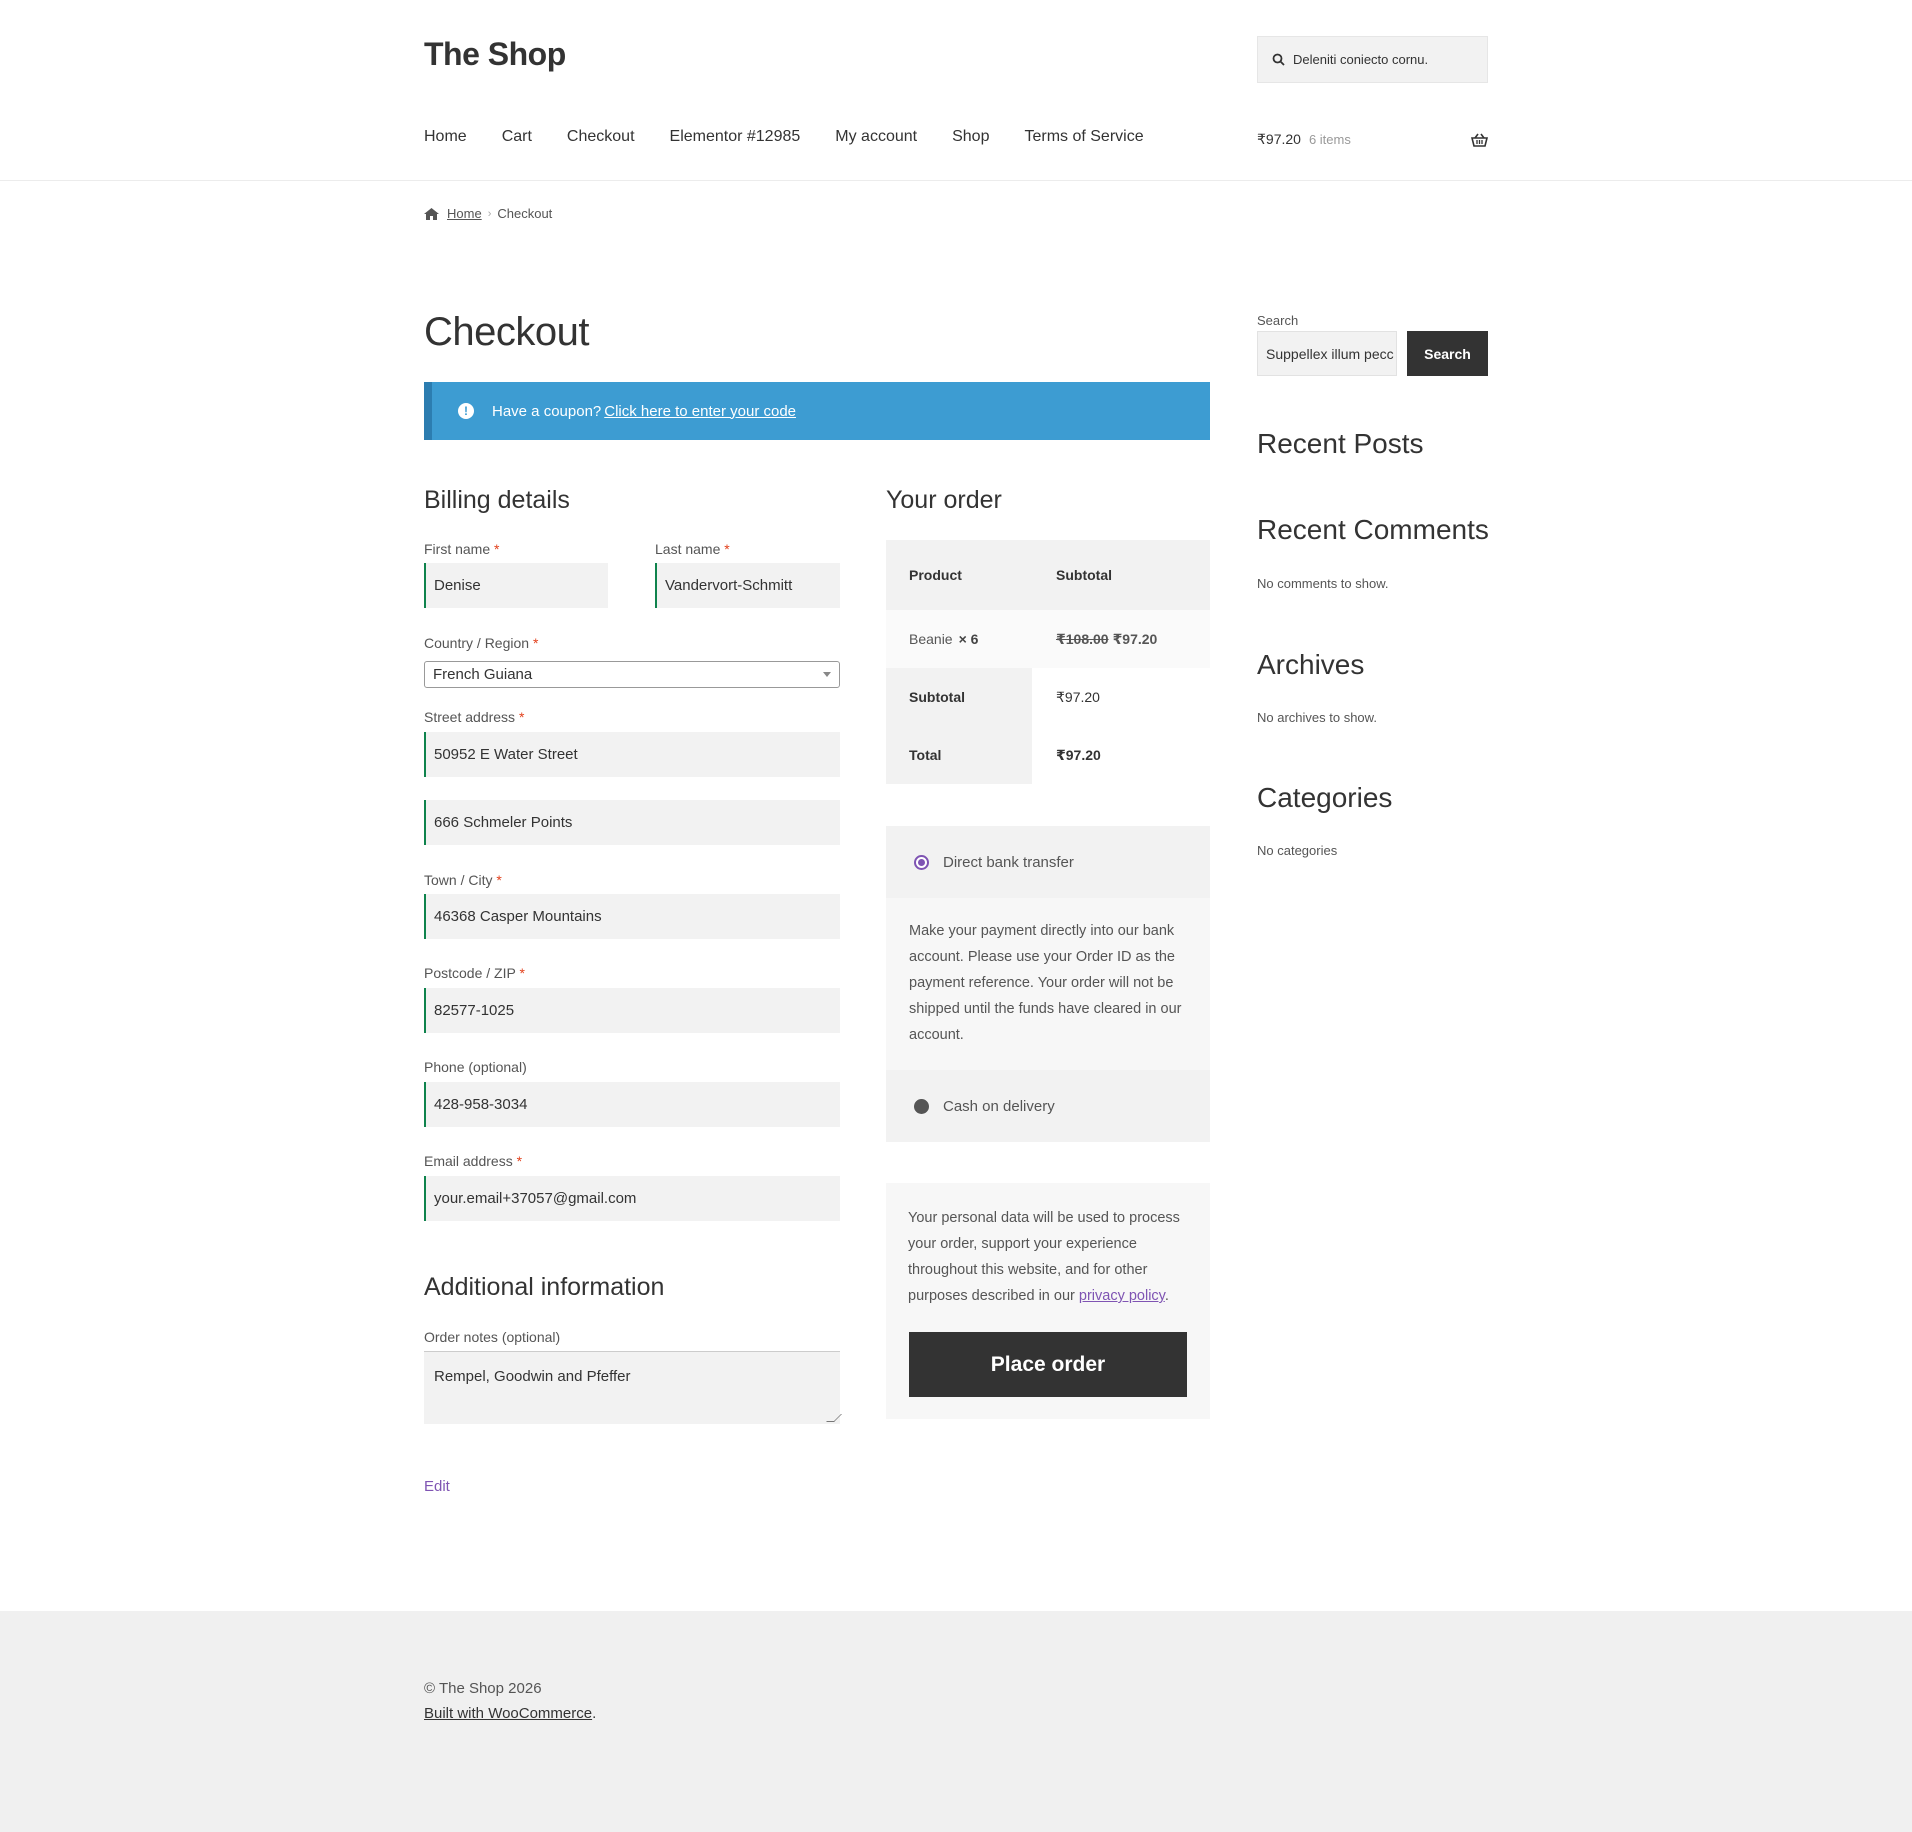 The width and height of the screenshot is (1912, 1832). What do you see at coordinates (464, 213) in the screenshot?
I see `breadcrumb-home-link: Home` at bounding box center [464, 213].